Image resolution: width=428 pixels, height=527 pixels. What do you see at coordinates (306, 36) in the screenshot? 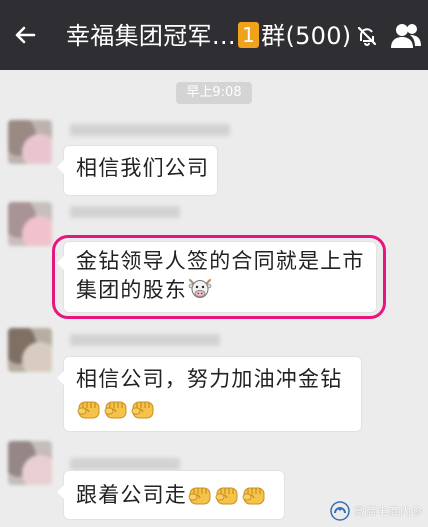
I see `chat-title-suffix: 群(500)` at bounding box center [306, 36].